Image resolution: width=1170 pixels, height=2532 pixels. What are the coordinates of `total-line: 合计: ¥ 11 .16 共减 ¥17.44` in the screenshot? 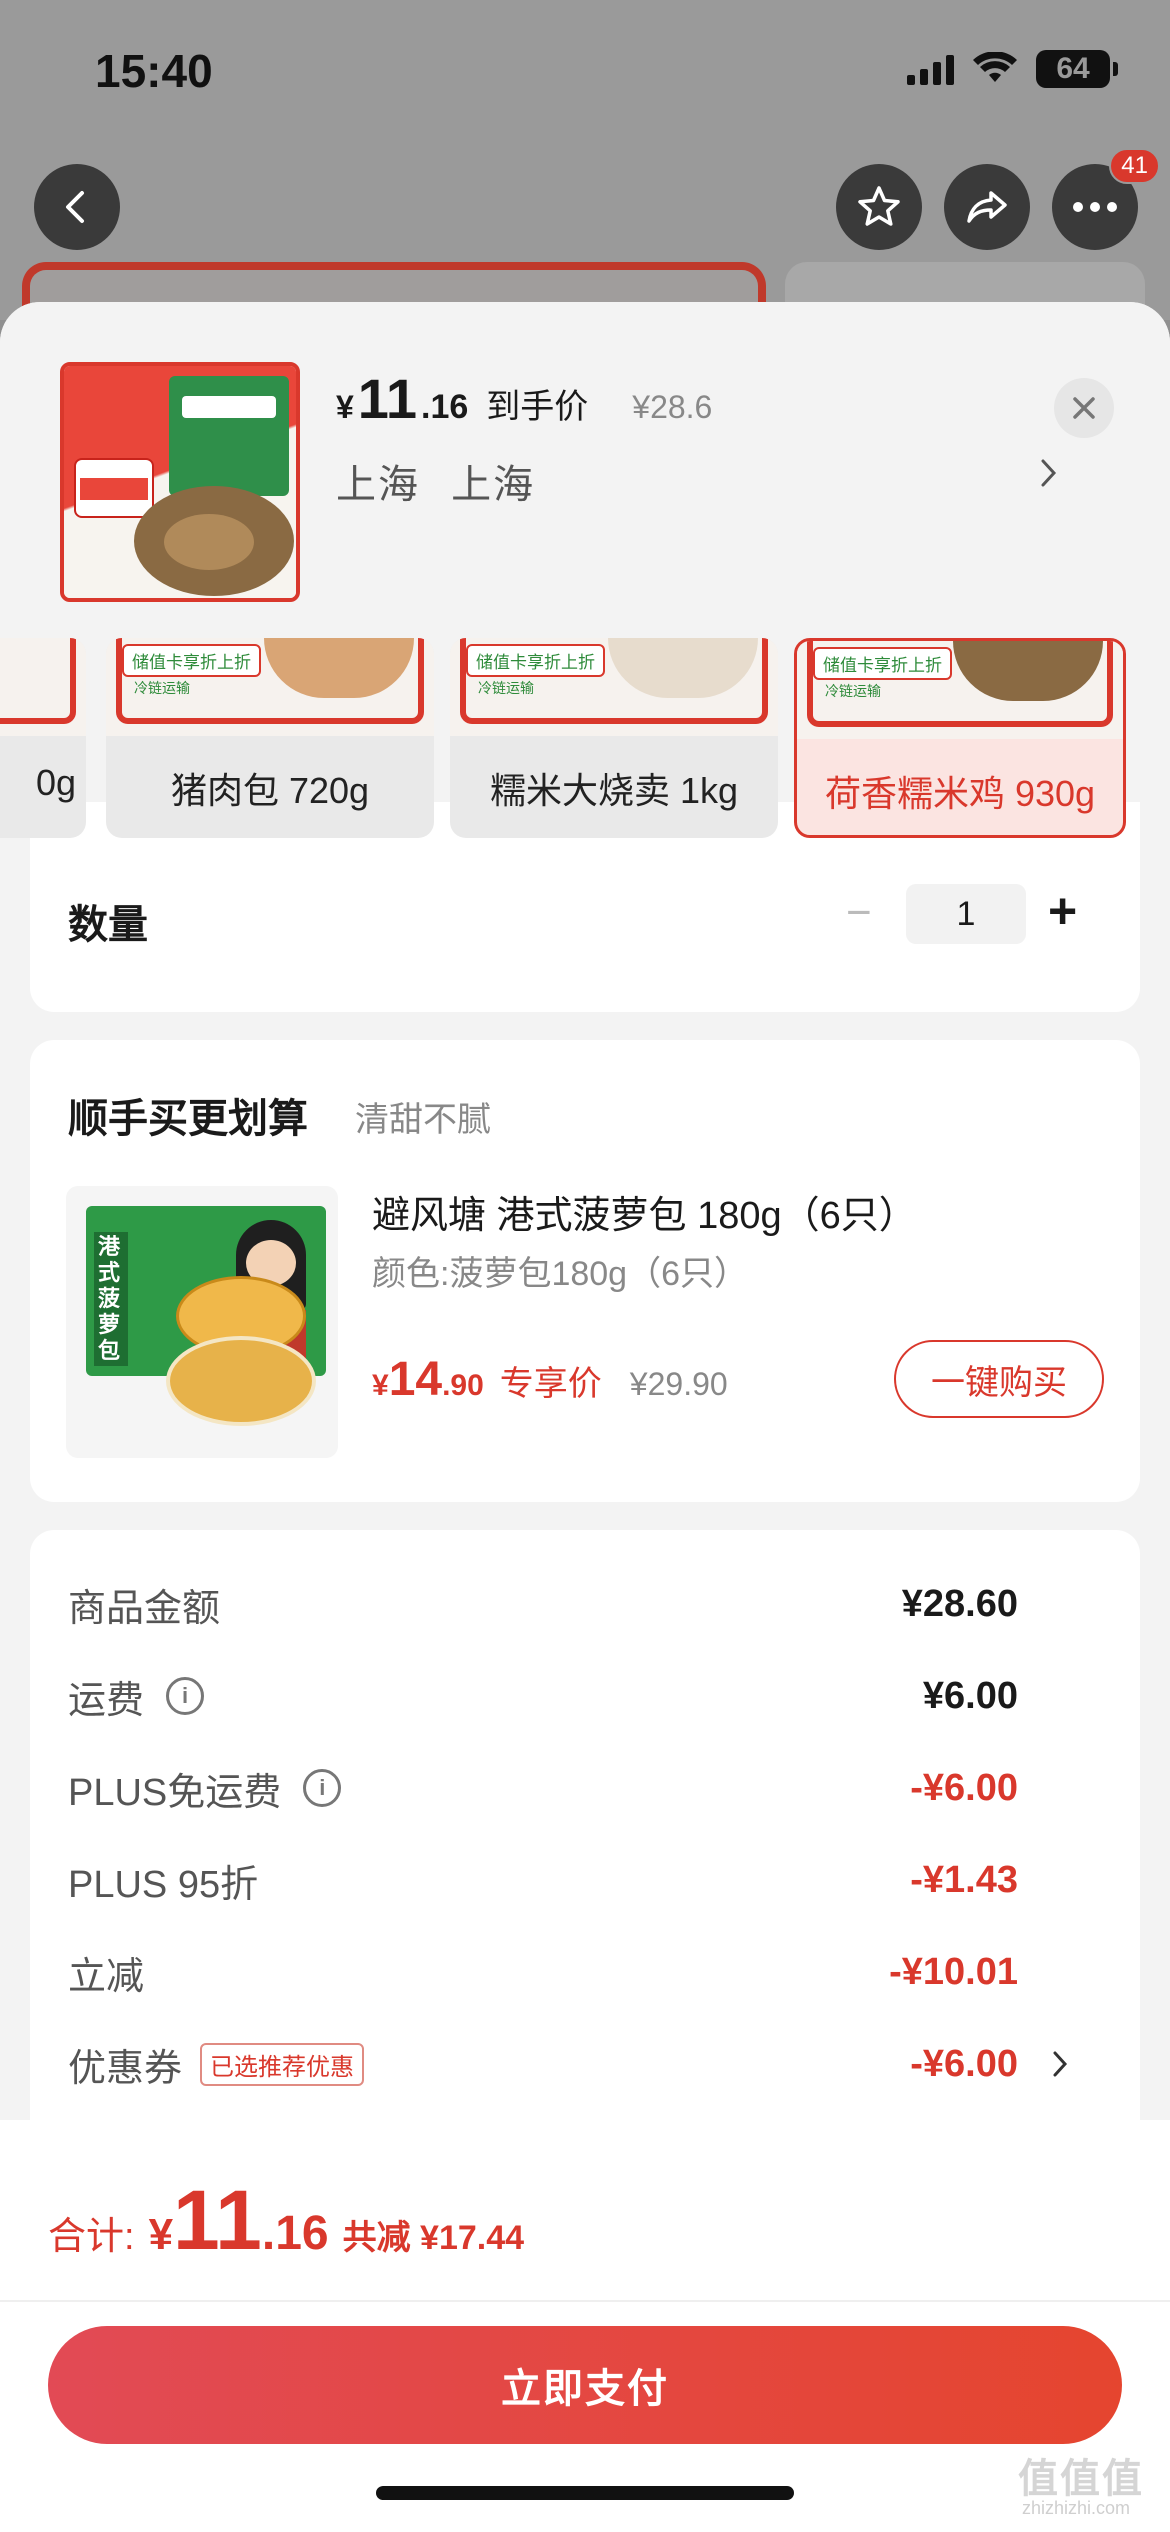 It's located at (286, 2220).